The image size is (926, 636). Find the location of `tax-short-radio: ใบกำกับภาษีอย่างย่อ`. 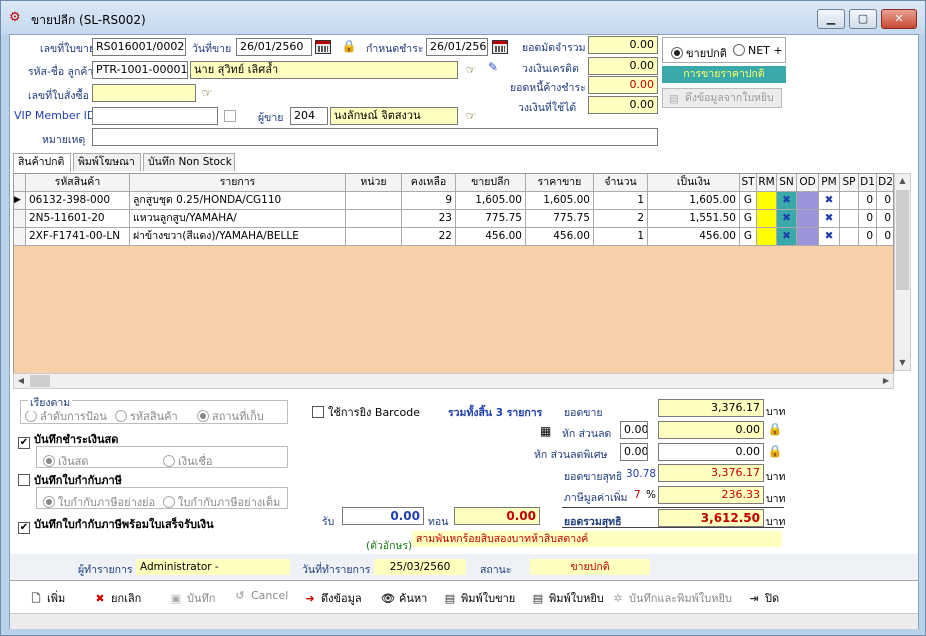

tax-short-radio: ใบกำกับภาษีอย่างย่อ is located at coordinates (99, 502).